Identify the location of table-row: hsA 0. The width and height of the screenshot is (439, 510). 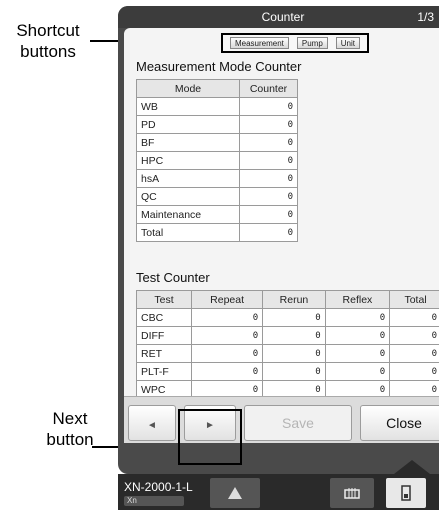
(217, 178).